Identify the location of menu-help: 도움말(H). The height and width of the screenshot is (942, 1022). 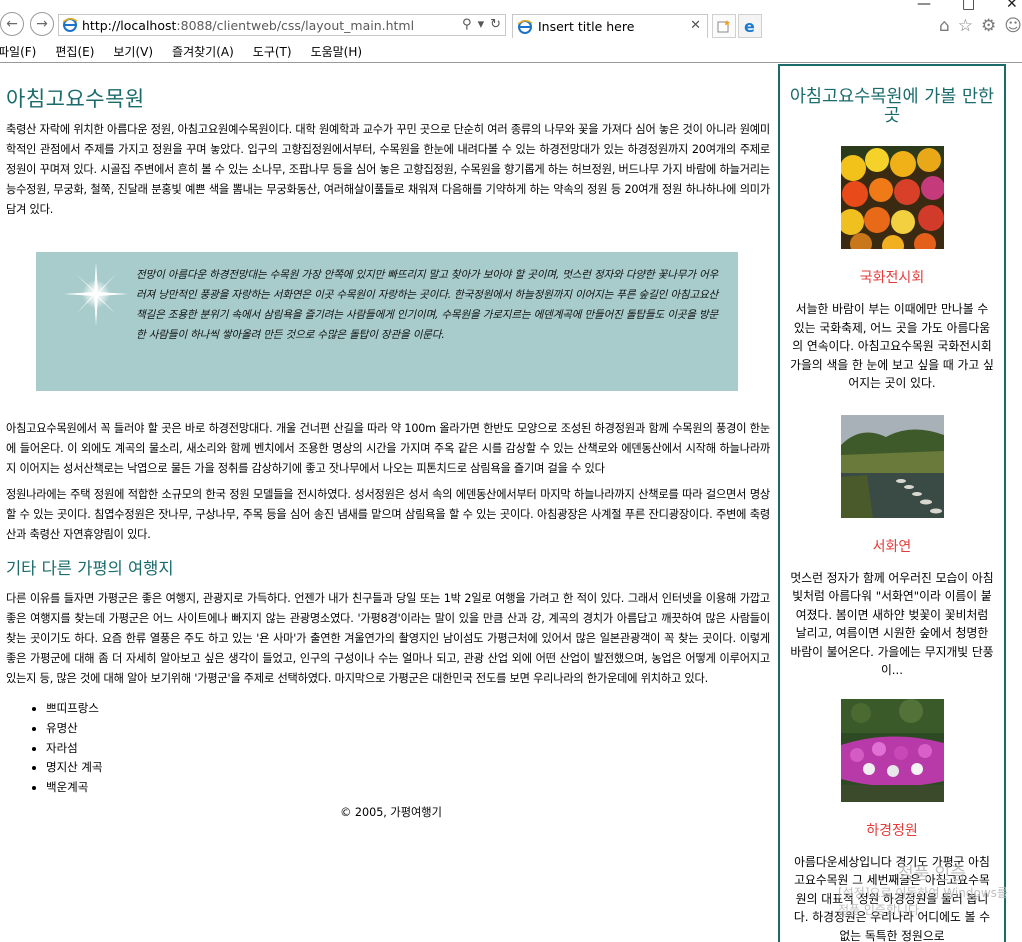
(341, 51).